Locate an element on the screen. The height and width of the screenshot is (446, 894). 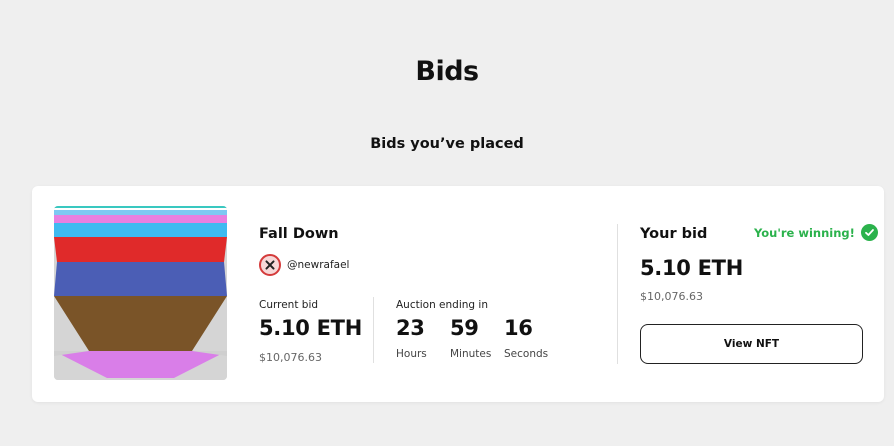
hours-label: Hours is located at coordinates (411, 354).